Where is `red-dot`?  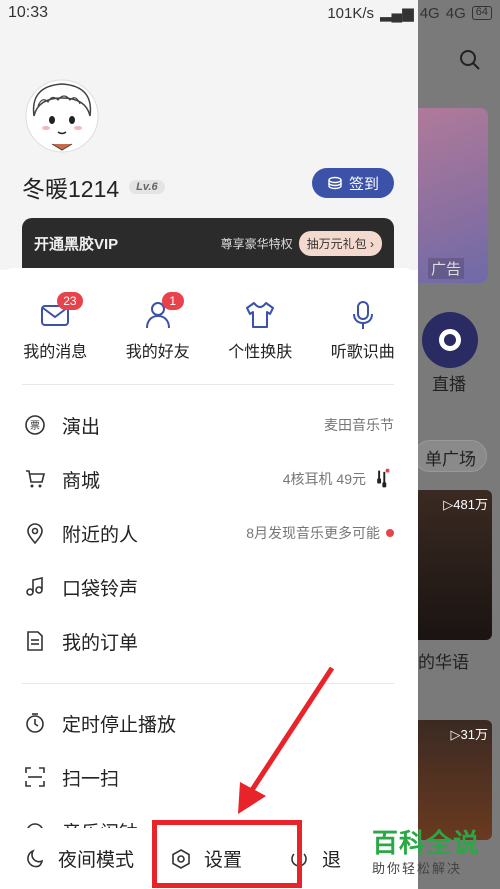 red-dot is located at coordinates (390, 533).